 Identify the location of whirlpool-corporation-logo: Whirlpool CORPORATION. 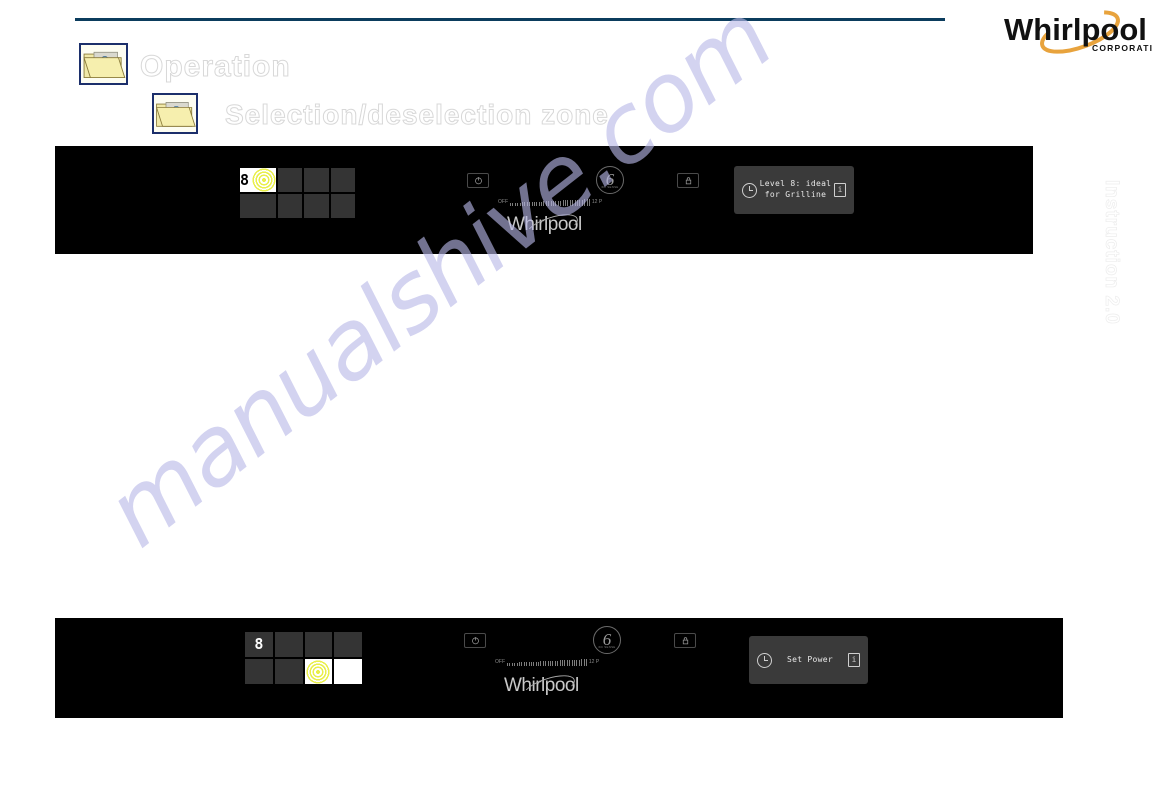
(1077, 34).